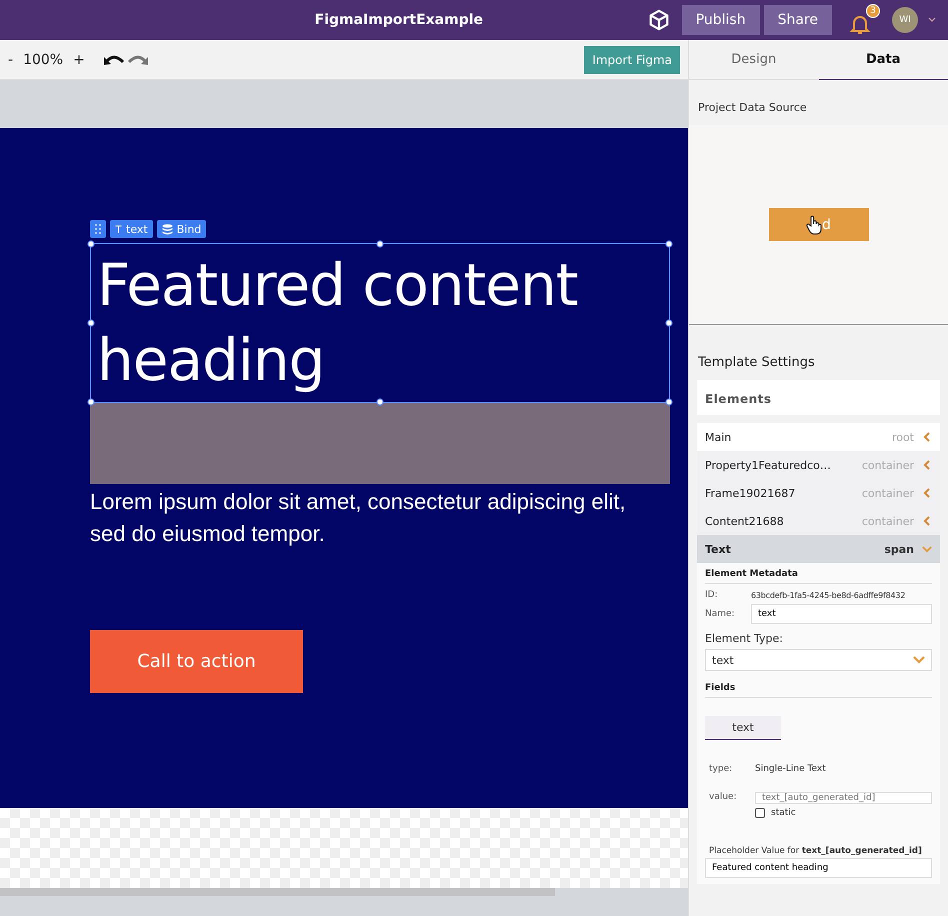  I want to click on grip-icon, so click(98, 229).